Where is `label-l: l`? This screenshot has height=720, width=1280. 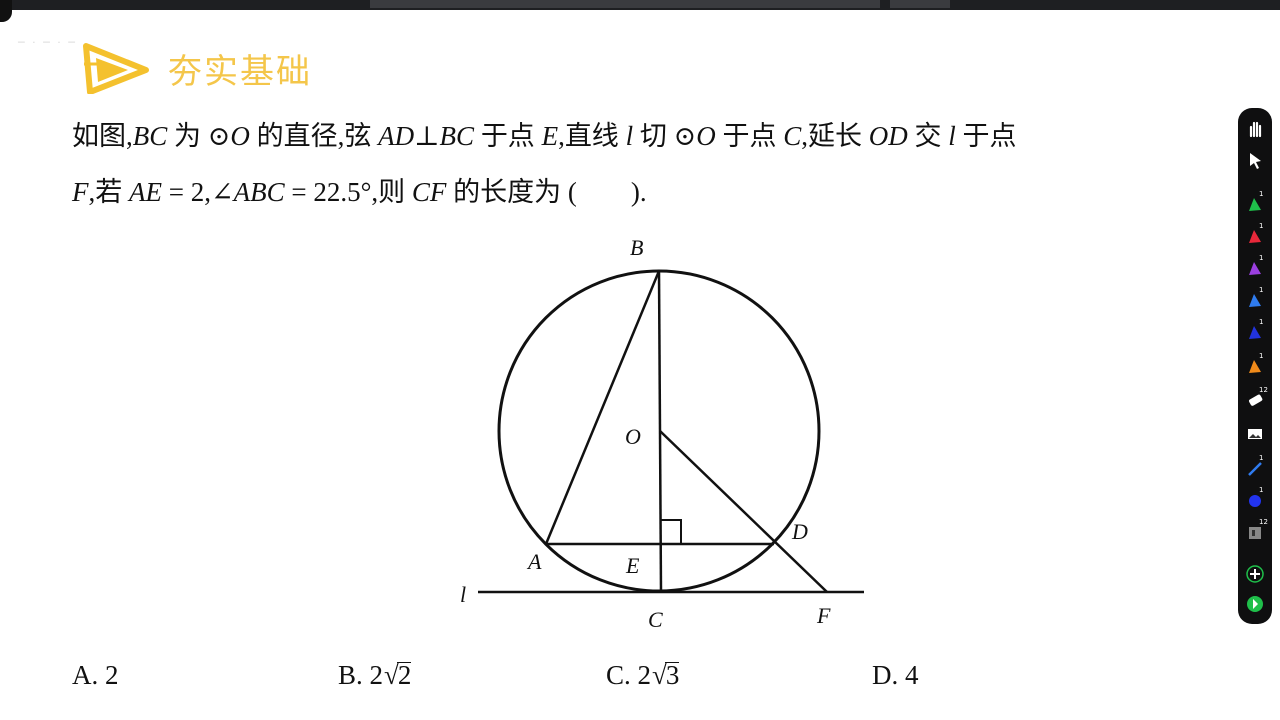
label-l: l is located at coordinates (463, 594).